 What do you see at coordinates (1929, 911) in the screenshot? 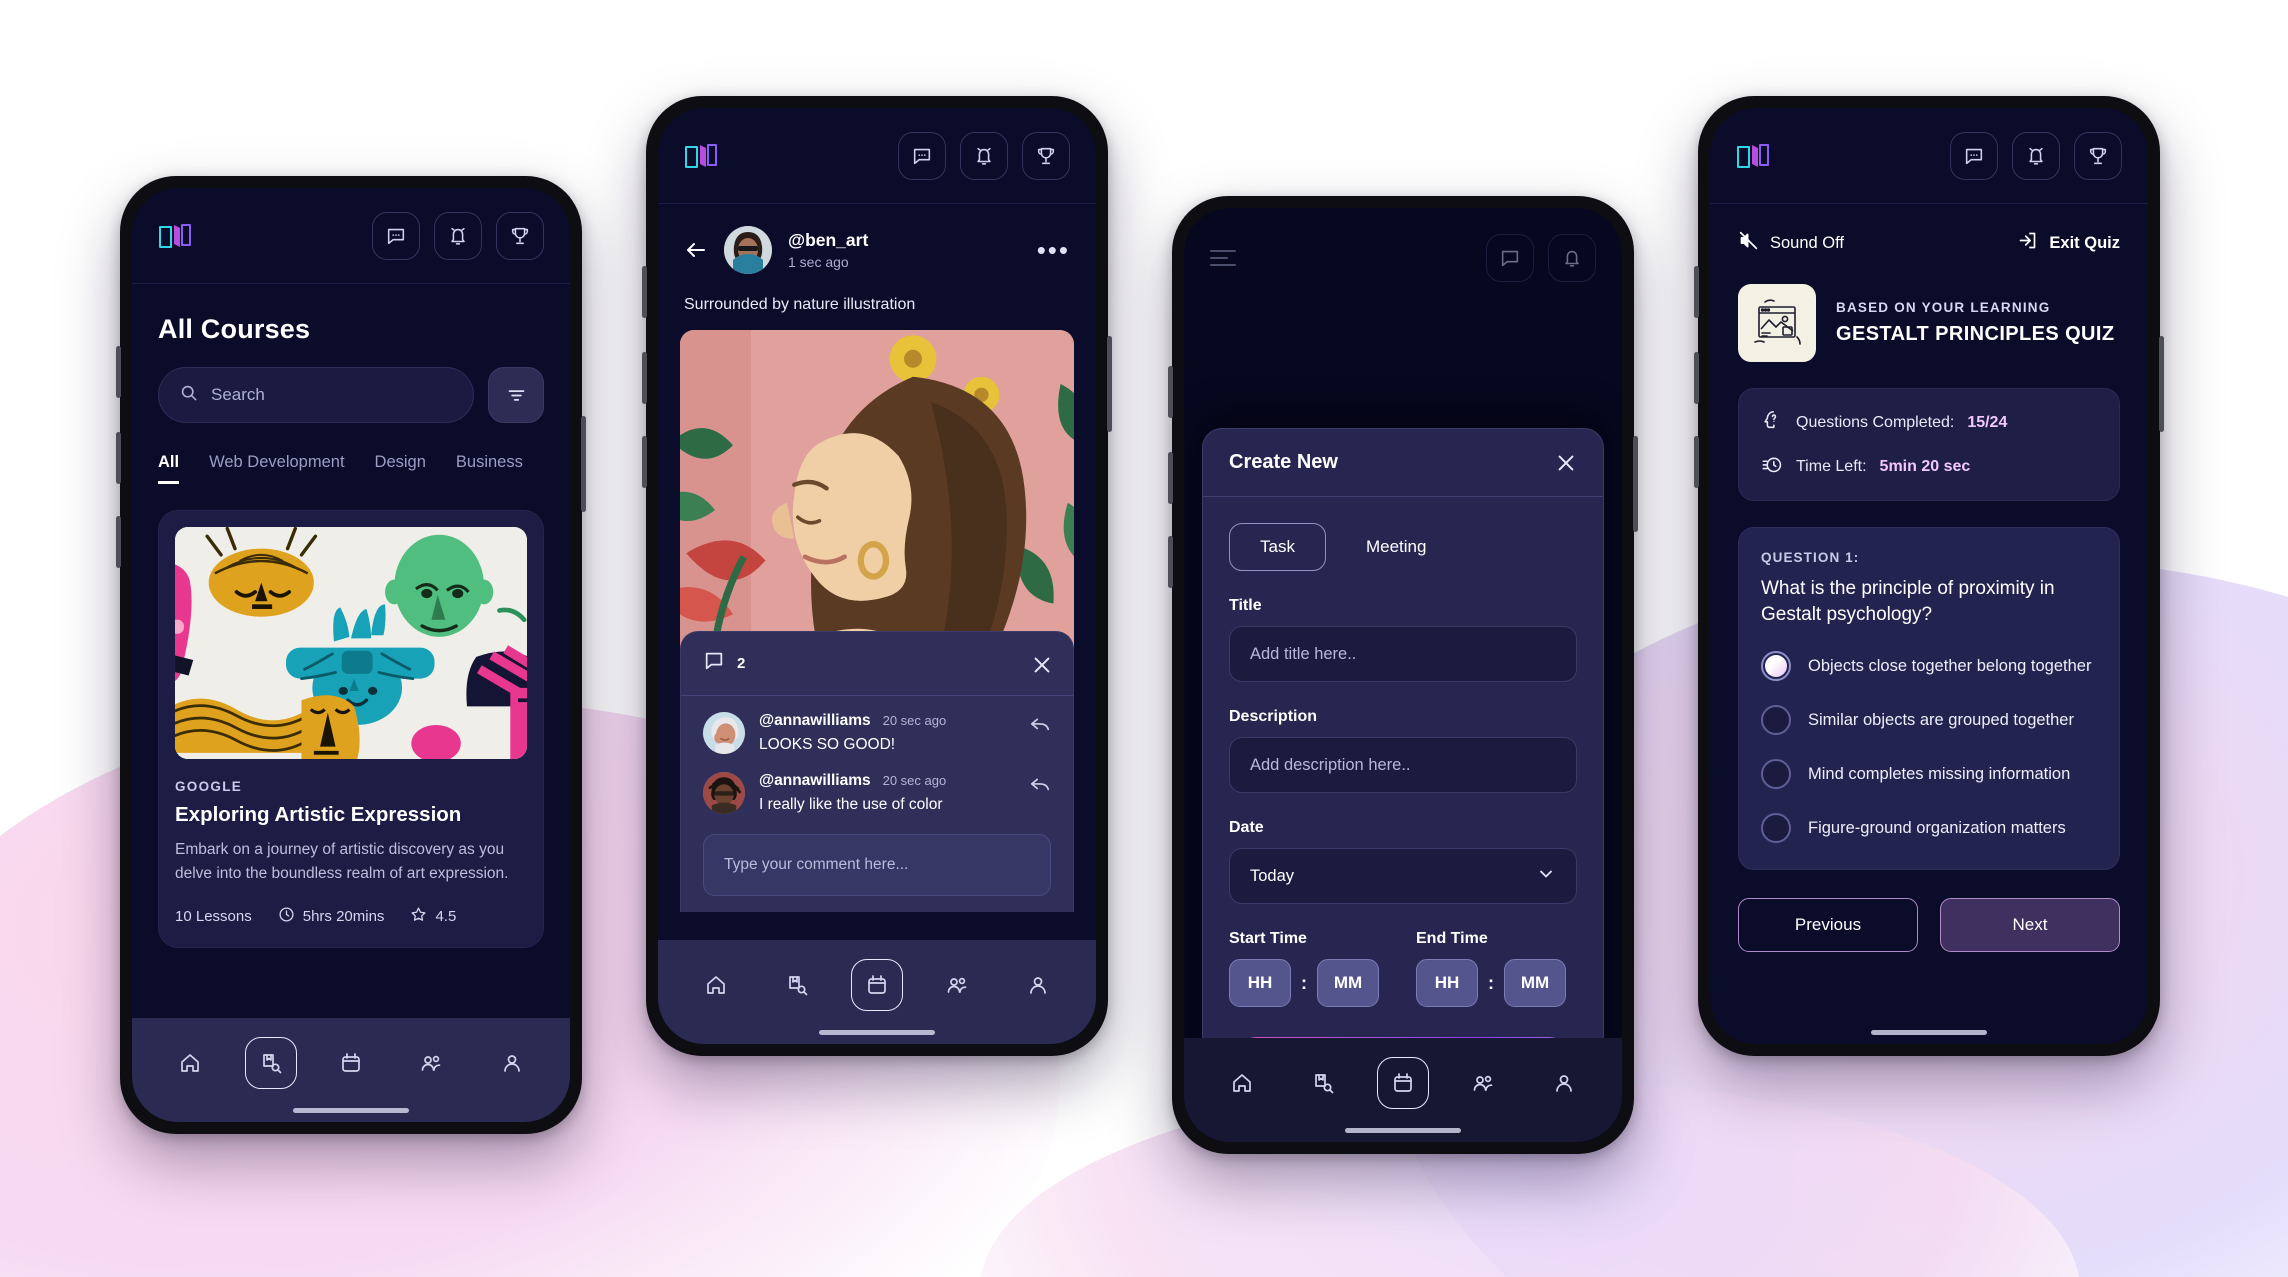
I see `quiz-navigation: Previous Next` at bounding box center [1929, 911].